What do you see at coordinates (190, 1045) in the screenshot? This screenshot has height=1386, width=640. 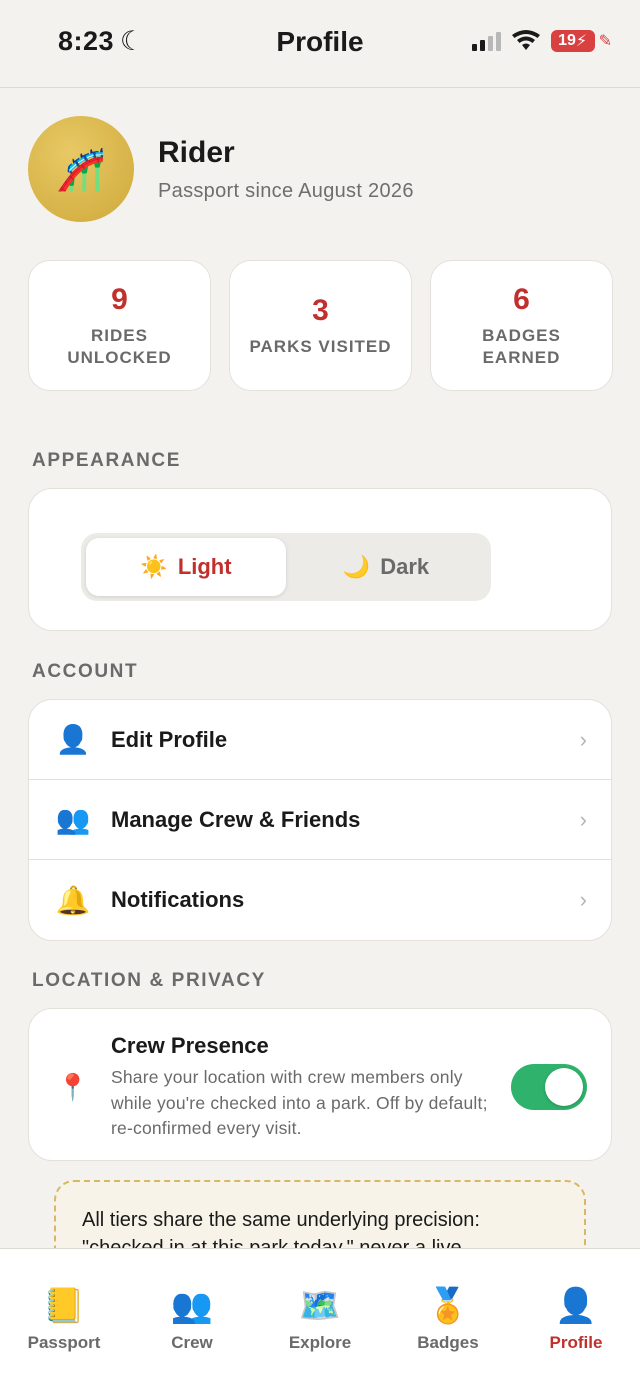 I see `crew-presence-title: Crew Presence` at bounding box center [190, 1045].